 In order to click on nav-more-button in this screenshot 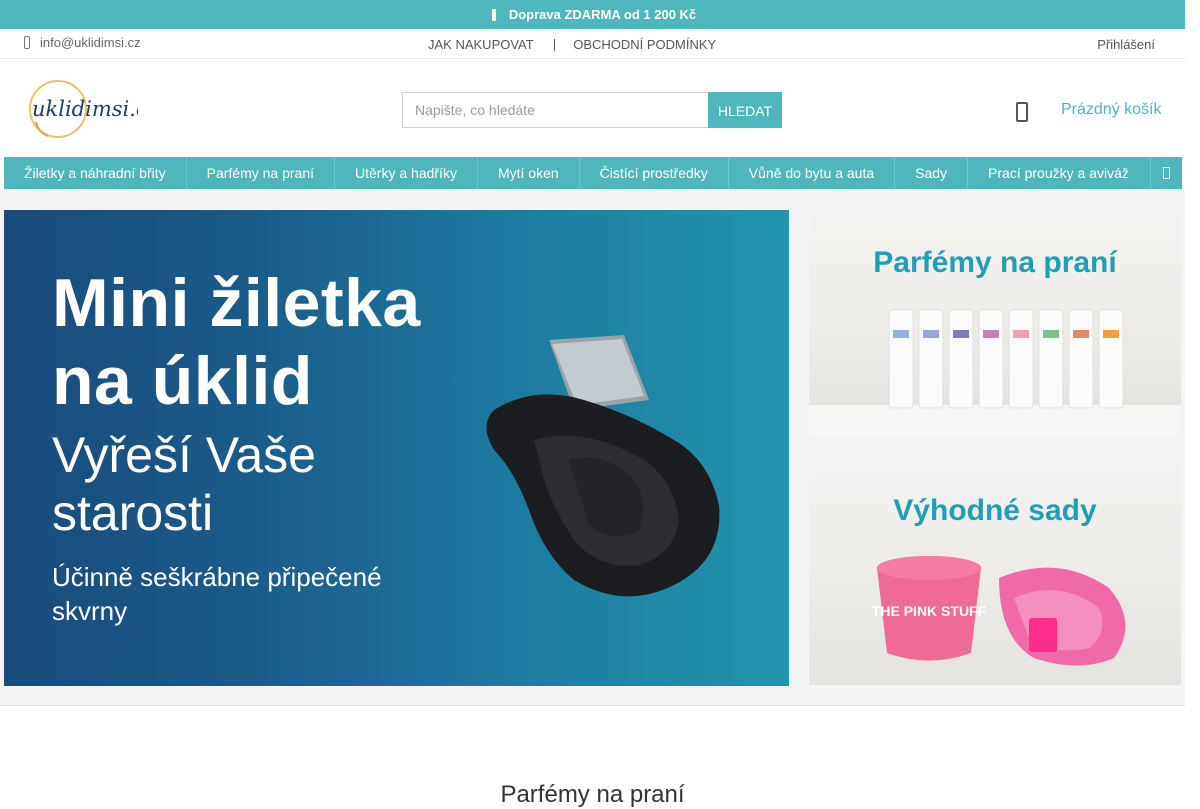, I will do `click(1166, 173)`.